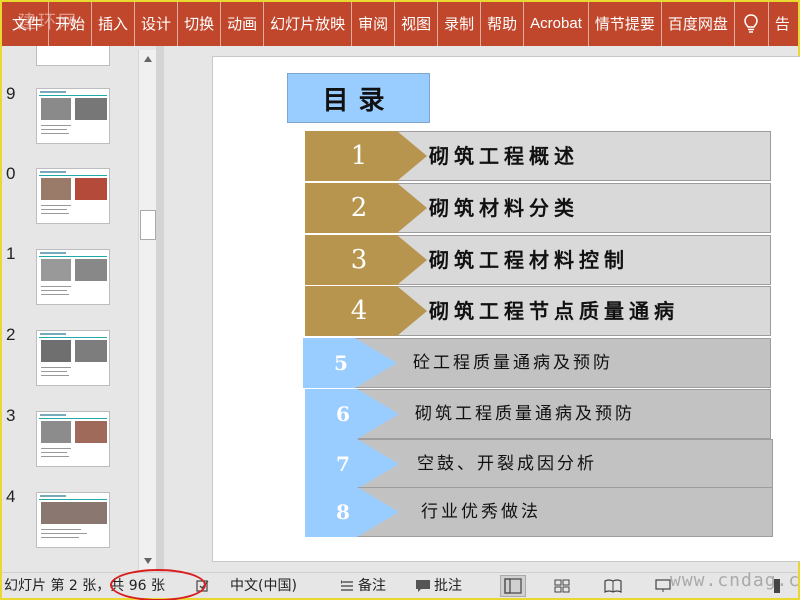 Image resolution: width=800 pixels, height=600 pixels. I want to click on toc-item: 6 砌筑工程质量通病及预防, so click(538, 414).